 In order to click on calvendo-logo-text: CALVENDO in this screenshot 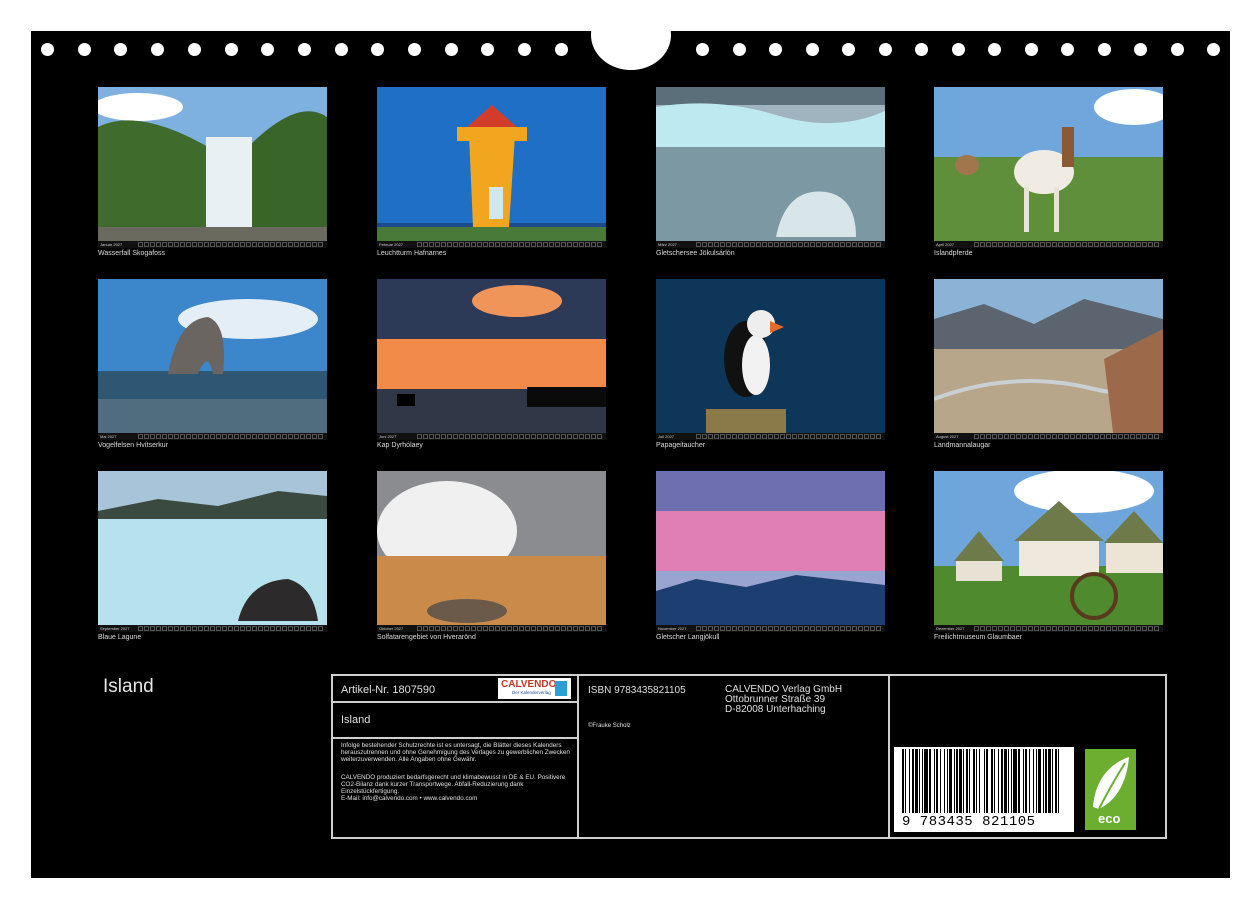, I will do `click(529, 684)`.